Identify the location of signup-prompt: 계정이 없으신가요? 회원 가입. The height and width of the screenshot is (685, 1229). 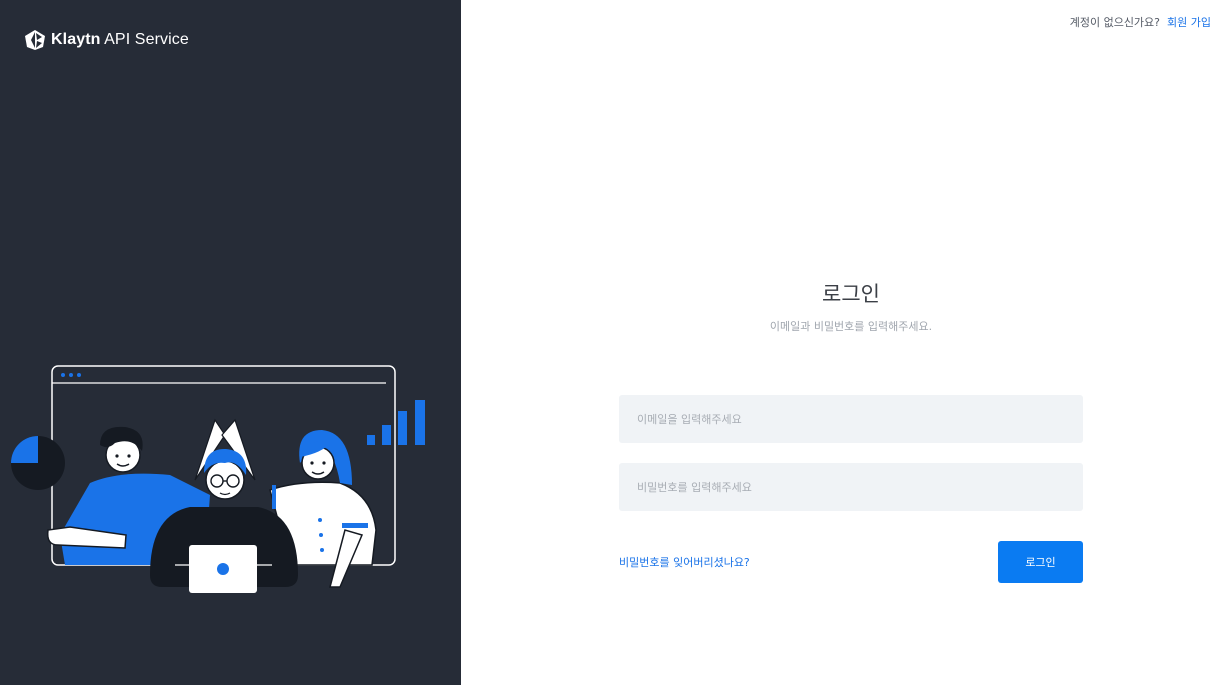
(1140, 22).